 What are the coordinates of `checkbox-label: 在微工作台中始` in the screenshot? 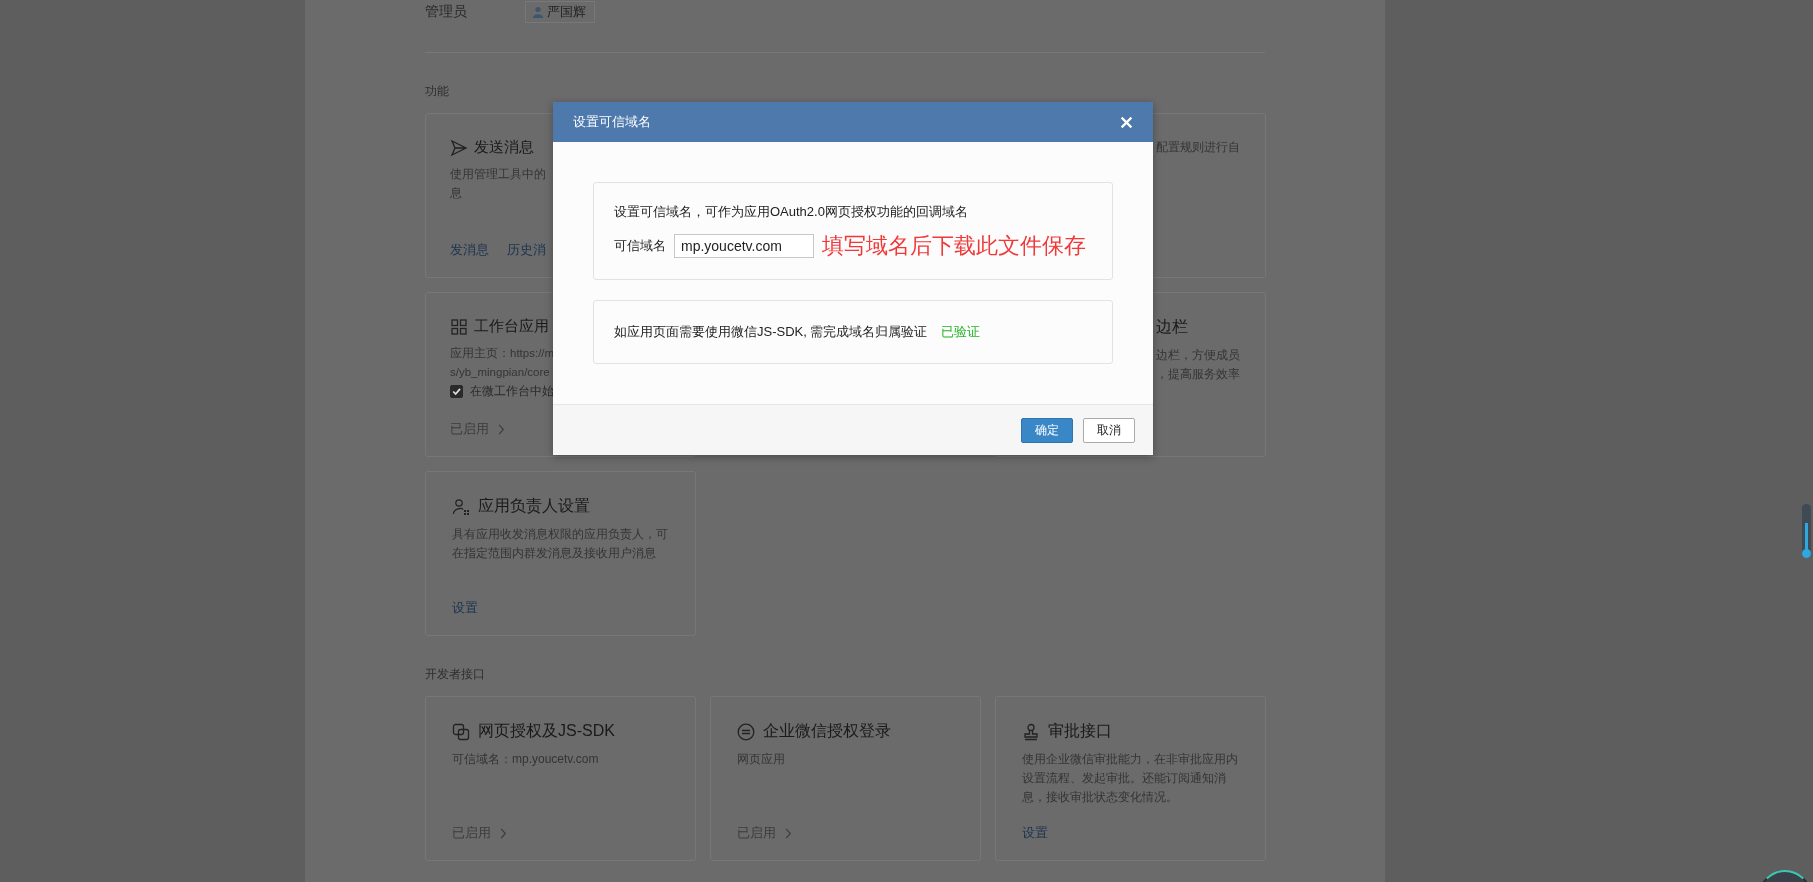 It's located at (512, 391).